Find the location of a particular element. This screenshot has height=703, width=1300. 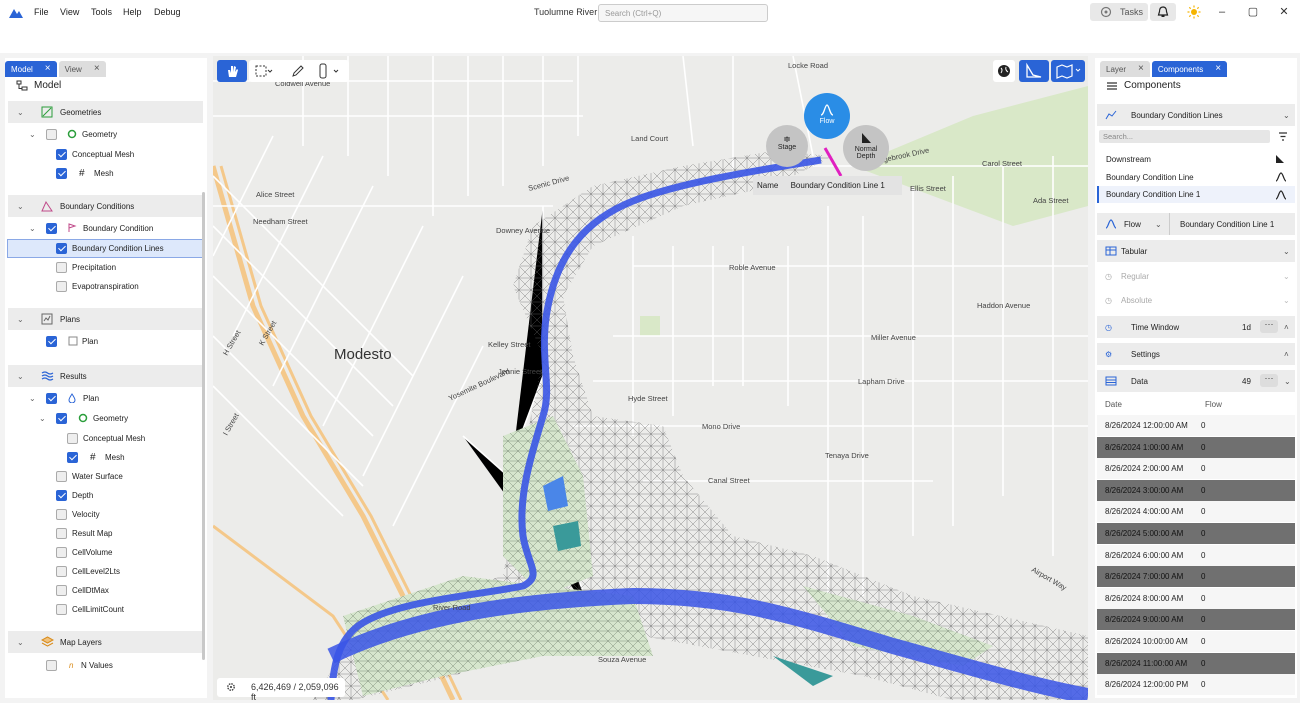

group-geometries: ⌄ Geometries is located at coordinates (105, 112).